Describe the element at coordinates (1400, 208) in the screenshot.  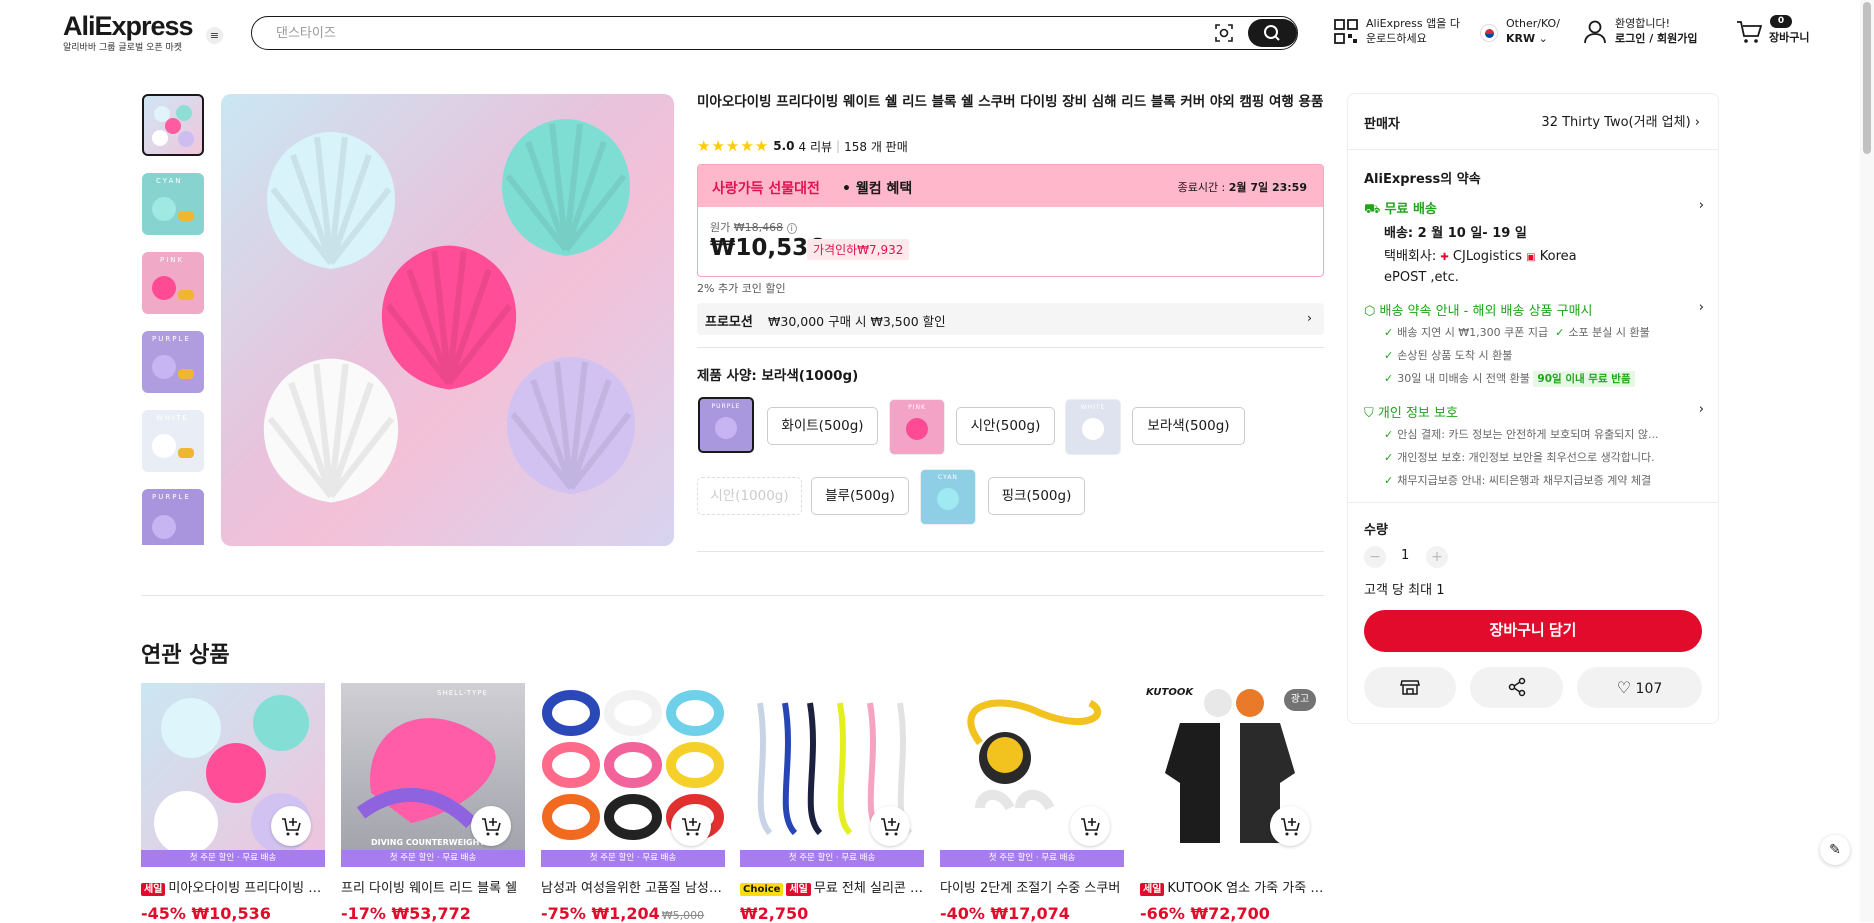
I see `free-shipping-row: ⛟ 무료 배송` at that location.